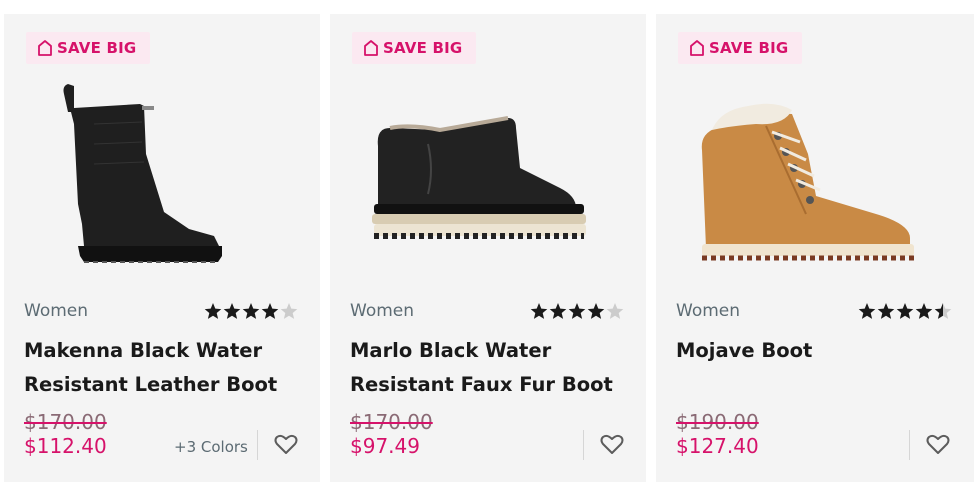 The height and width of the screenshot is (482, 977). What do you see at coordinates (717, 446) in the screenshot?
I see `sale-price: $127.40` at bounding box center [717, 446].